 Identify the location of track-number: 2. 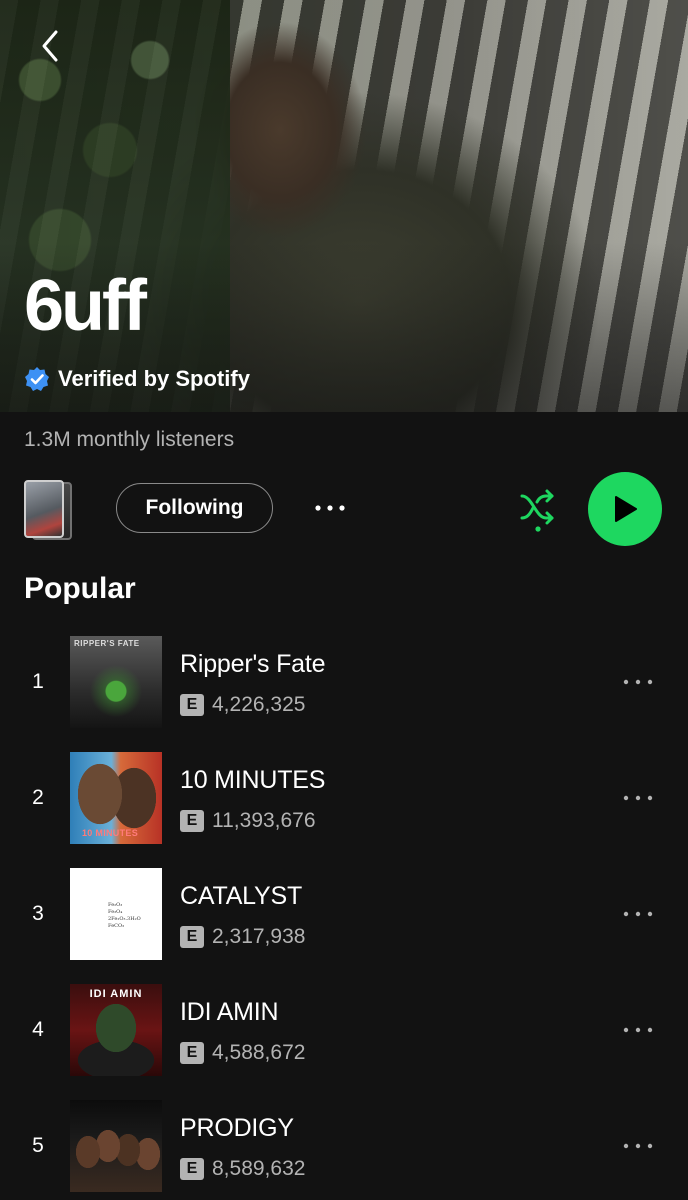
(38, 797).